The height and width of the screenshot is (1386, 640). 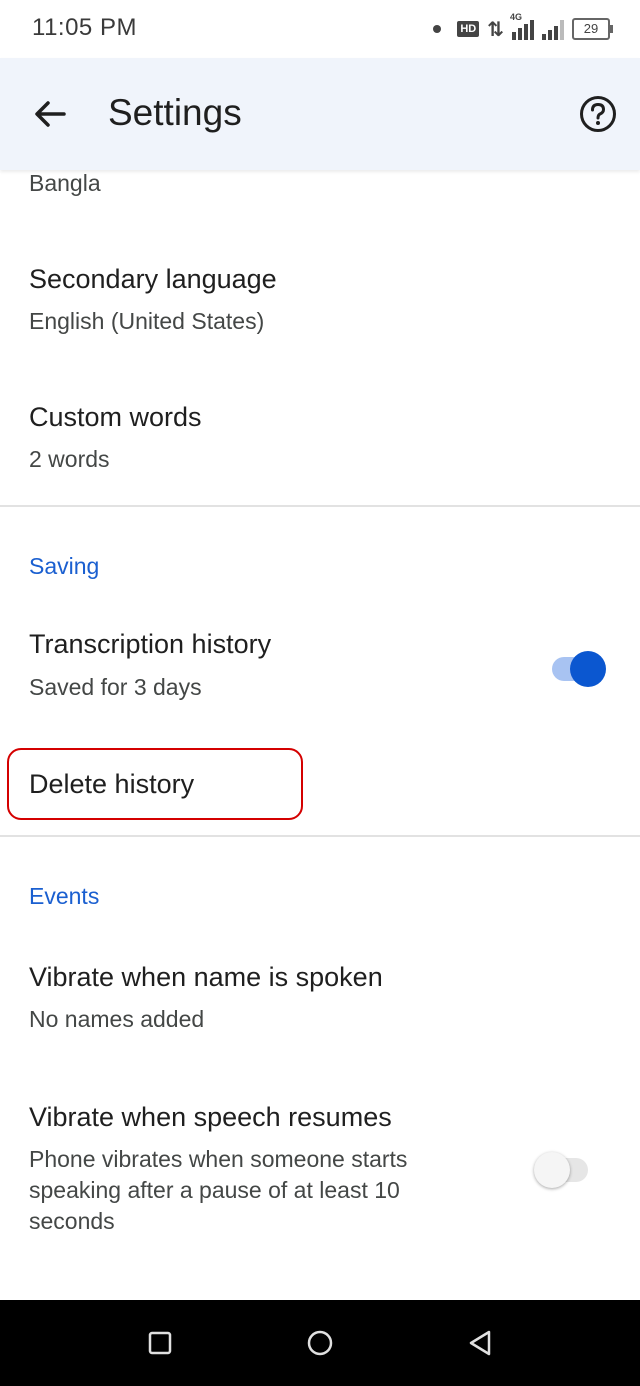 What do you see at coordinates (468, 29) in the screenshot?
I see `hd-icon: HD` at bounding box center [468, 29].